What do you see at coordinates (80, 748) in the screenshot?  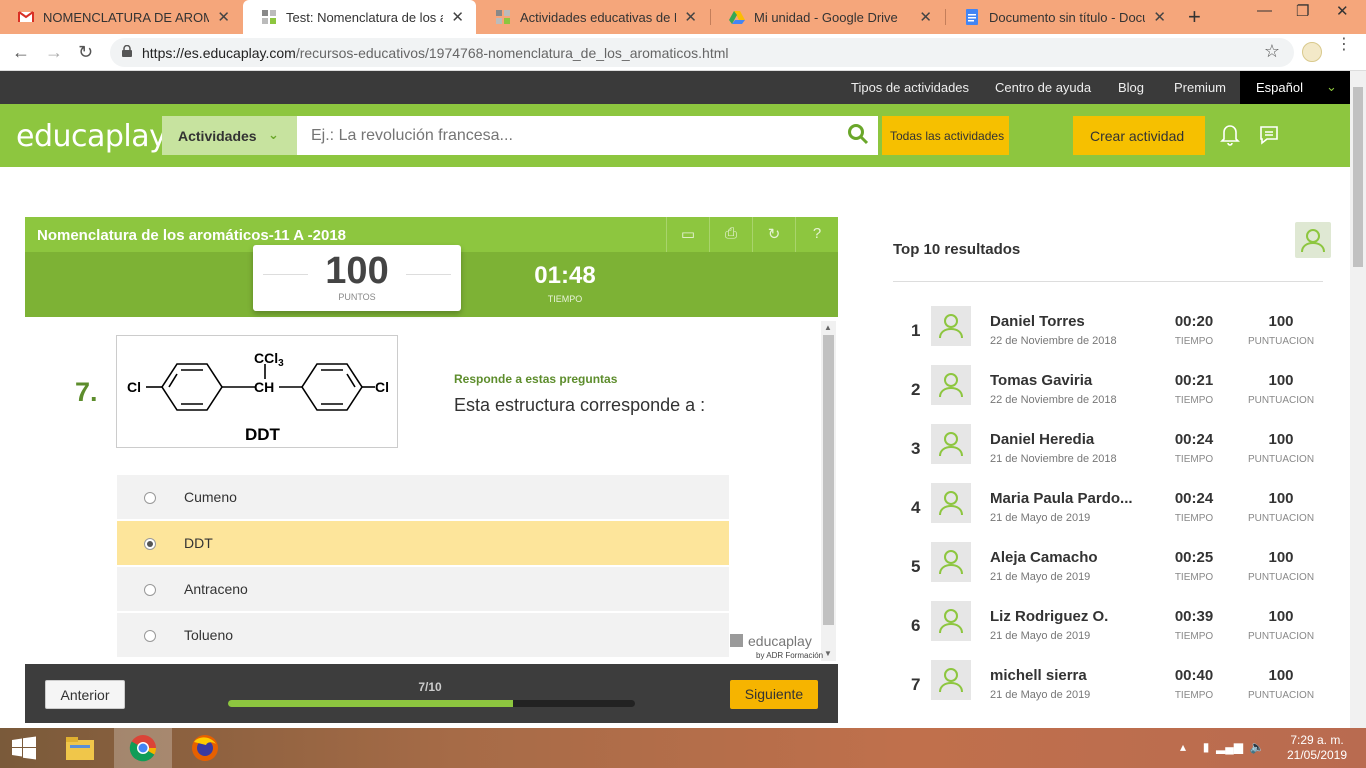 I see `file-explorer-icon` at bounding box center [80, 748].